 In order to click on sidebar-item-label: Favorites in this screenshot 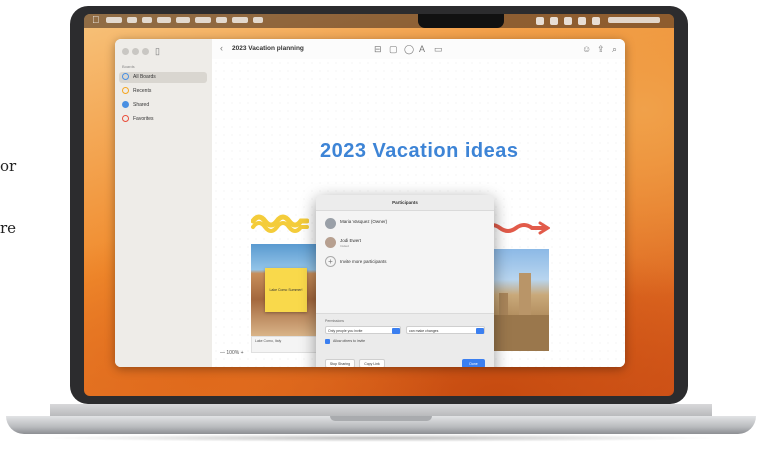, I will do `click(143, 119)`.